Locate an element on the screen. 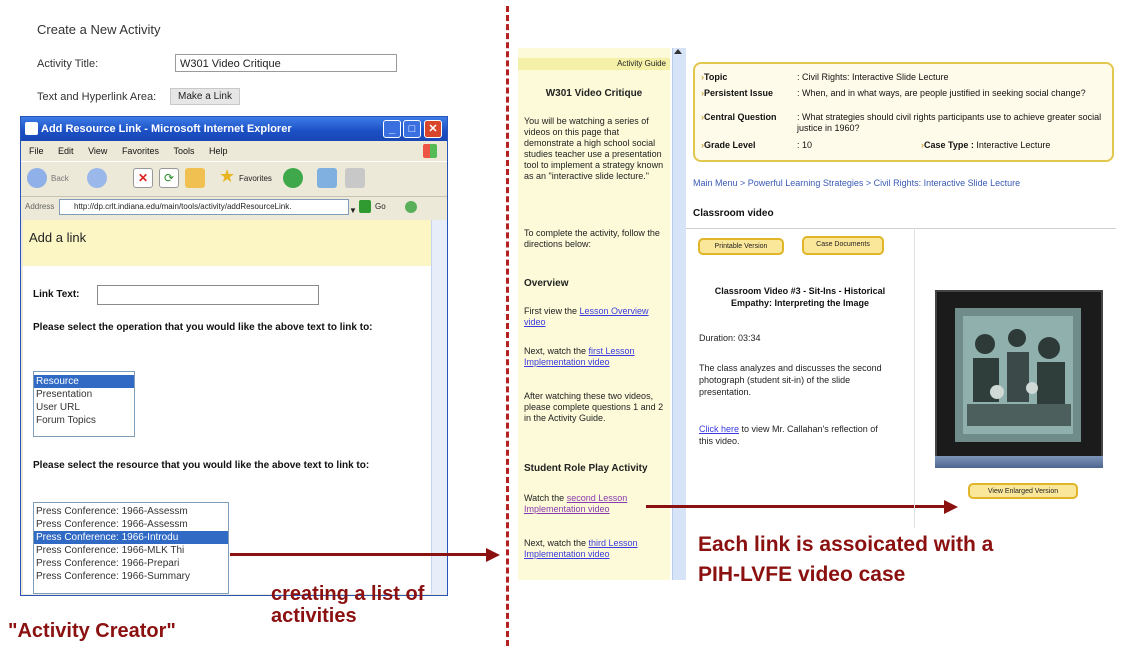 This screenshot has width=1130, height=650. guide-first-prefix: First view the is located at coordinates (552, 311).